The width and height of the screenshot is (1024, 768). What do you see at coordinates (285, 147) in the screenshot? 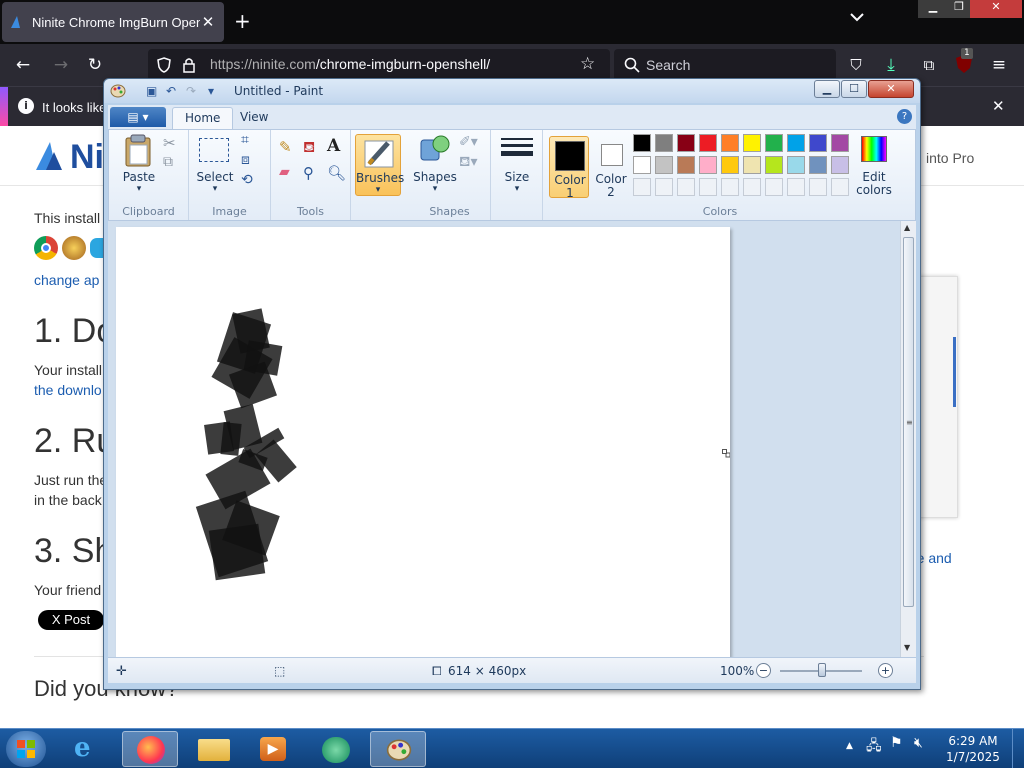
I see `pencil-icon: ✎` at bounding box center [285, 147].